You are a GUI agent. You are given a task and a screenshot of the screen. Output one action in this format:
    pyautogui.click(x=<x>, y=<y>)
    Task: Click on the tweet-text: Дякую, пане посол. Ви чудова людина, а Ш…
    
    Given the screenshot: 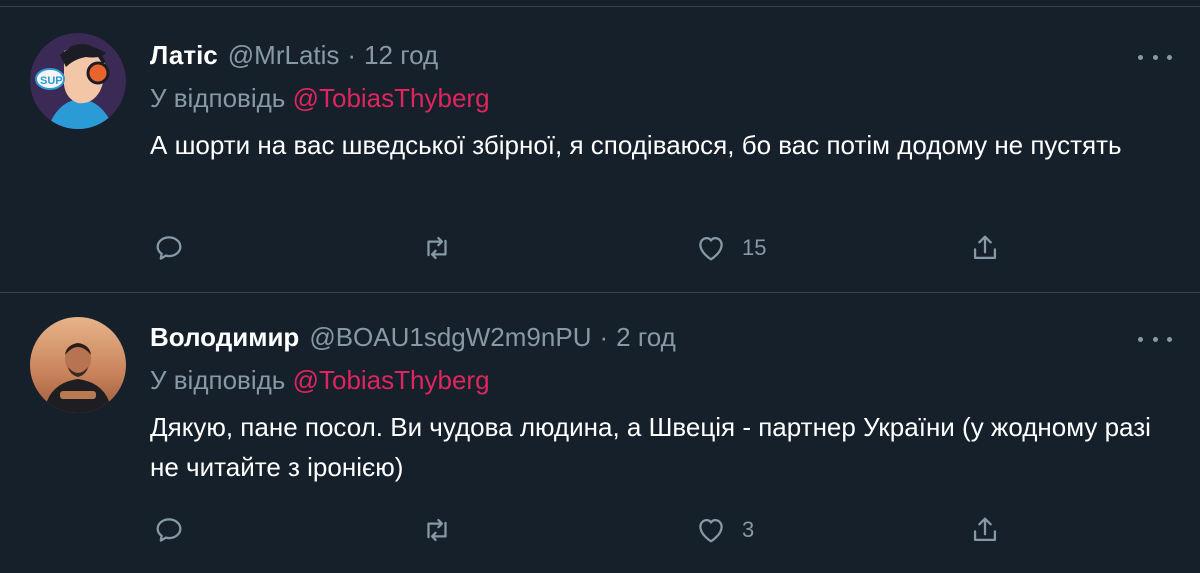 What is the action you would take?
    pyautogui.click(x=650, y=447)
    